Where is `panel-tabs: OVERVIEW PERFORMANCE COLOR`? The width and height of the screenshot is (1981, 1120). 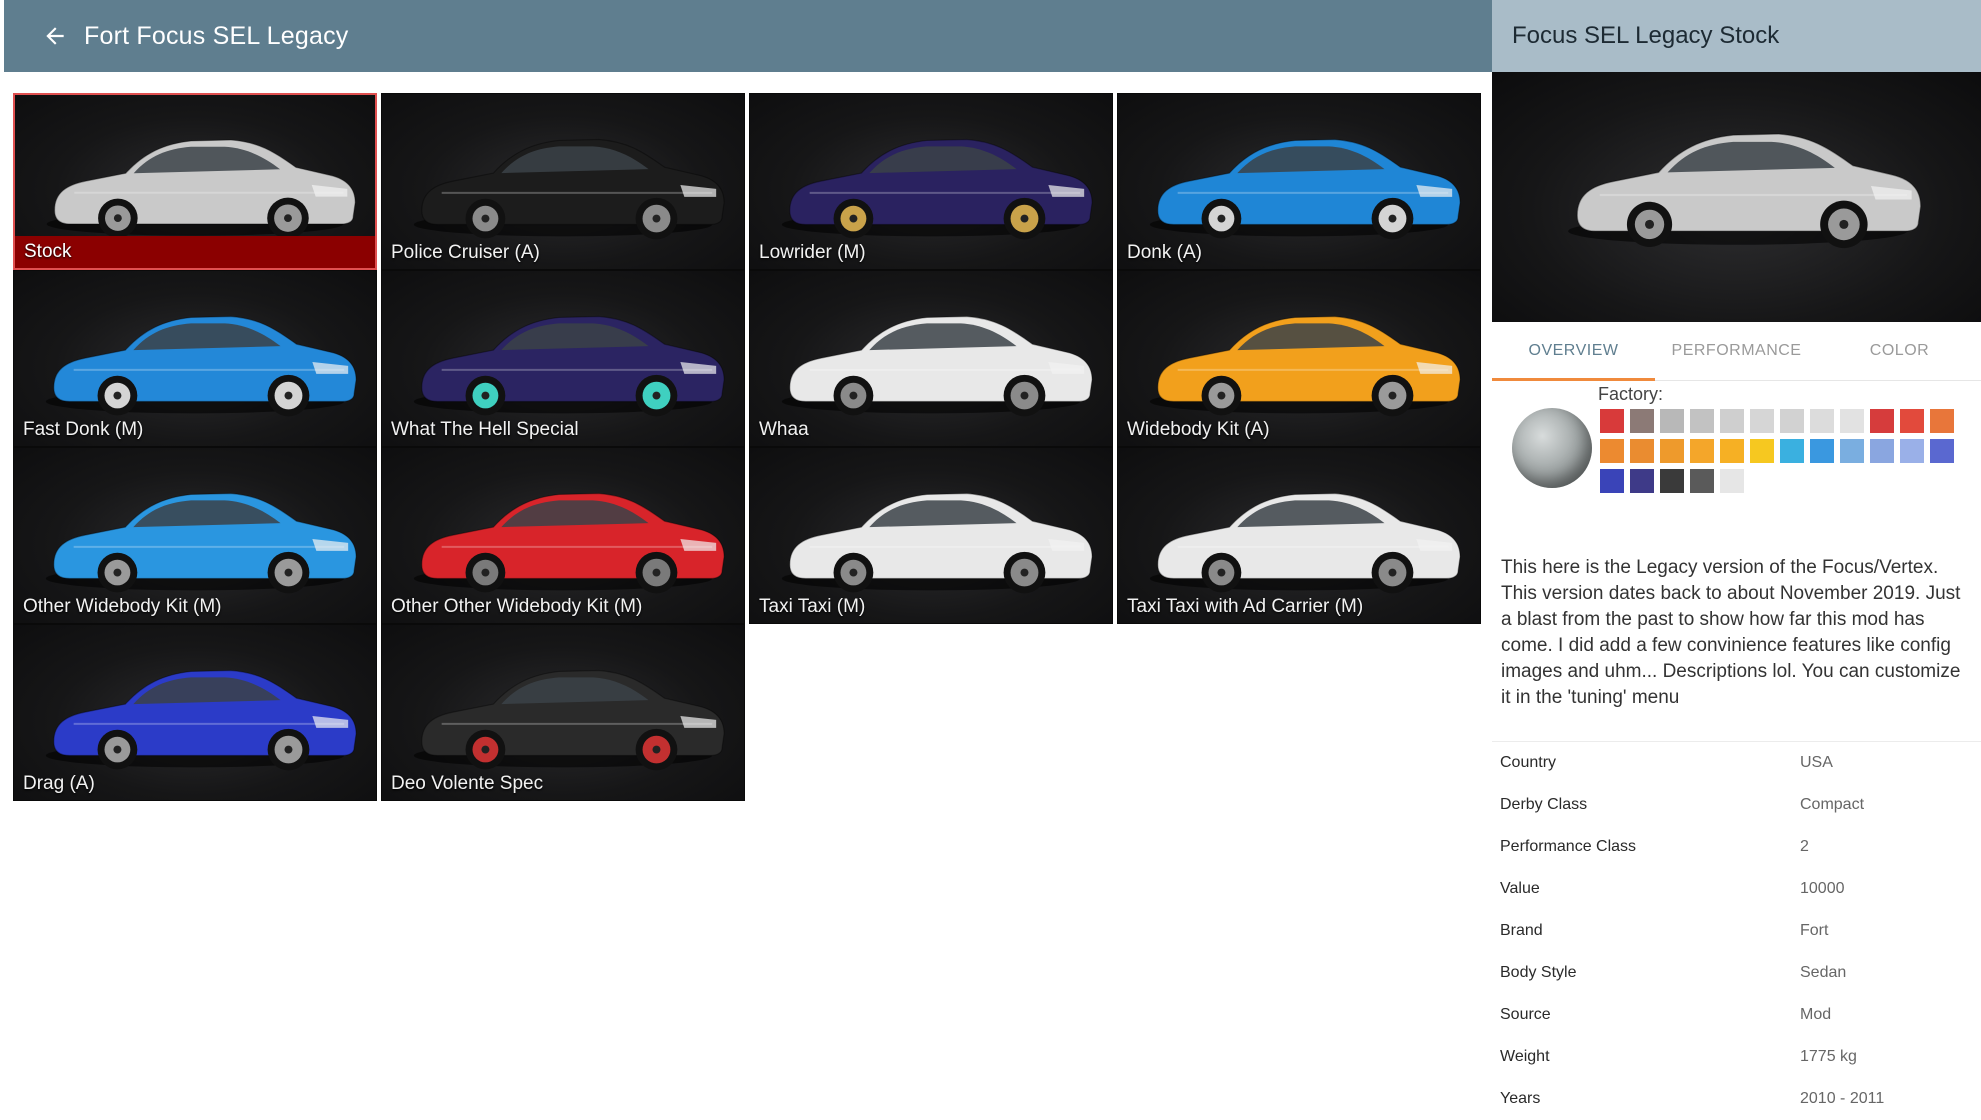
panel-tabs: OVERVIEW PERFORMANCE COLOR is located at coordinates (1736, 351).